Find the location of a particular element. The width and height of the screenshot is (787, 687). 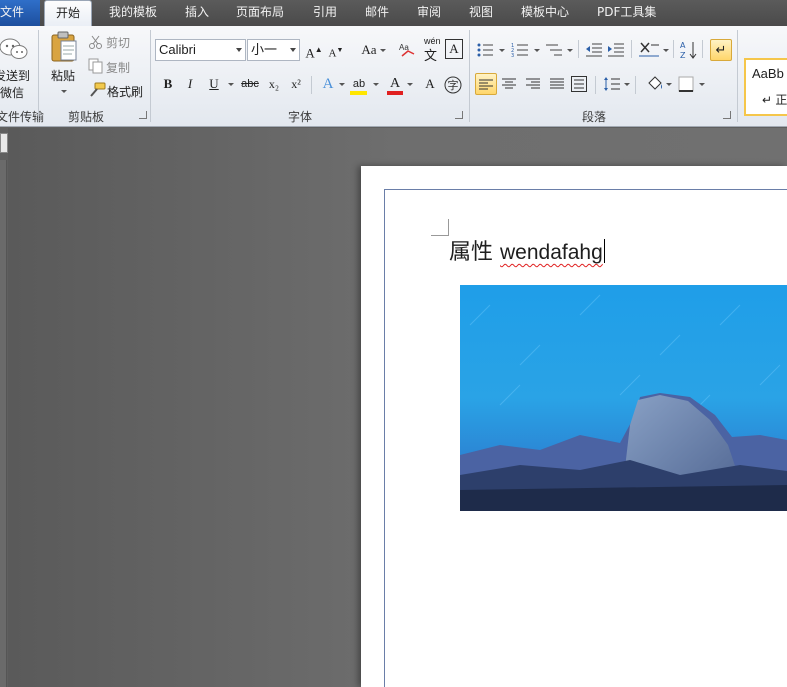

show-paragraph-marks-button: ↵ is located at coordinates (721, 50).